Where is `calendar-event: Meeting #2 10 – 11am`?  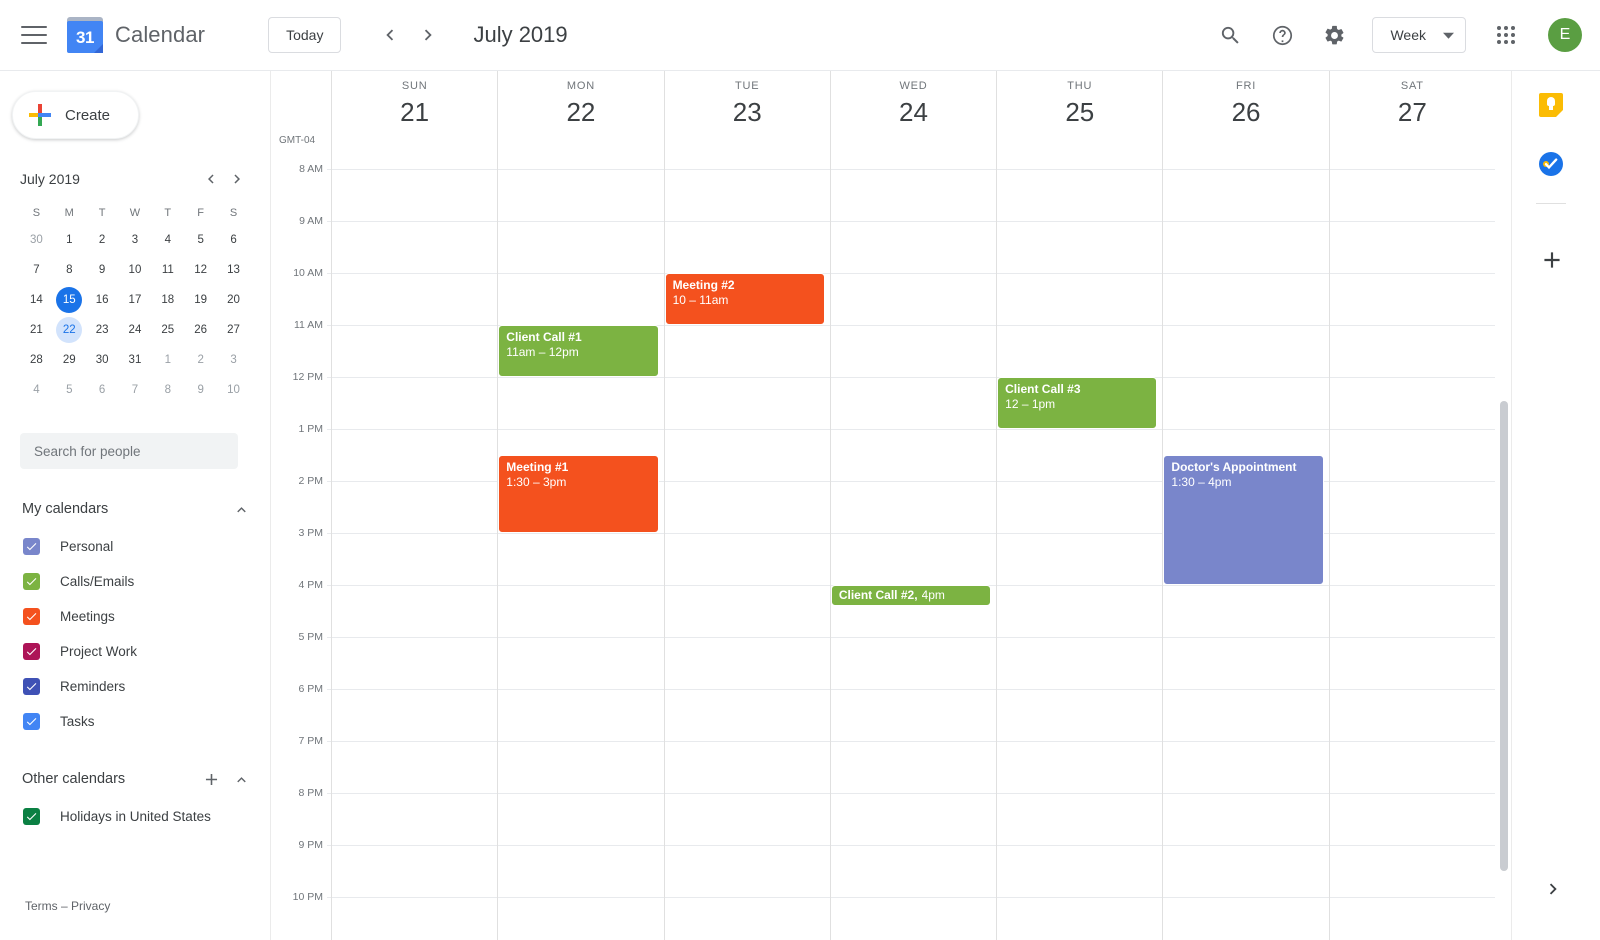 calendar-event: Meeting #2 10 – 11am is located at coordinates (744, 299).